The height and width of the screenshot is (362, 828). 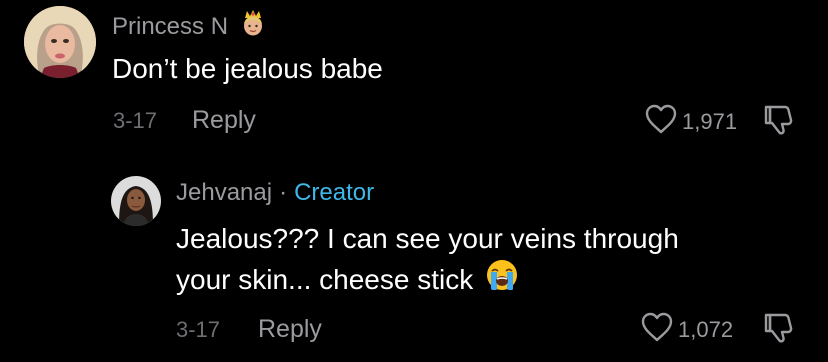 What do you see at coordinates (325, 279) in the screenshot?
I see `reply-text-line-2: your skin... cheese stick` at bounding box center [325, 279].